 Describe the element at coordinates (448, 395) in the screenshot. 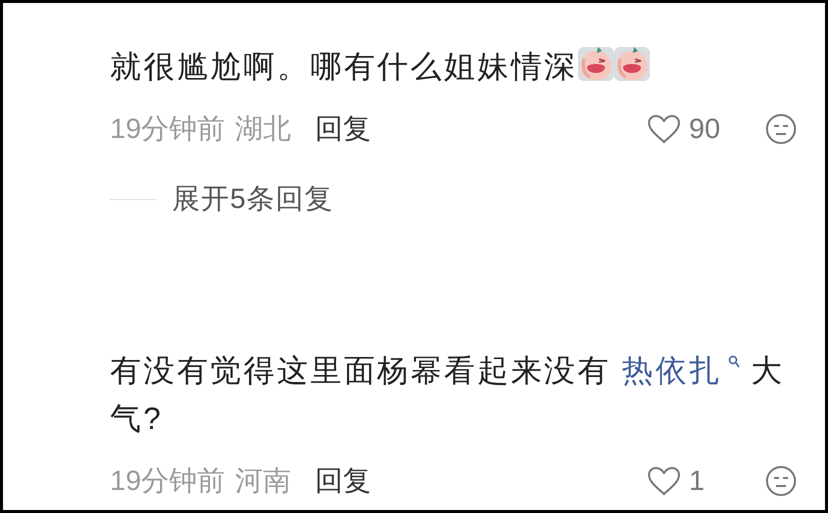

I see `comment-text: 有没有觉得这里面杨幂看起来没有 热依扎 大气?` at that location.